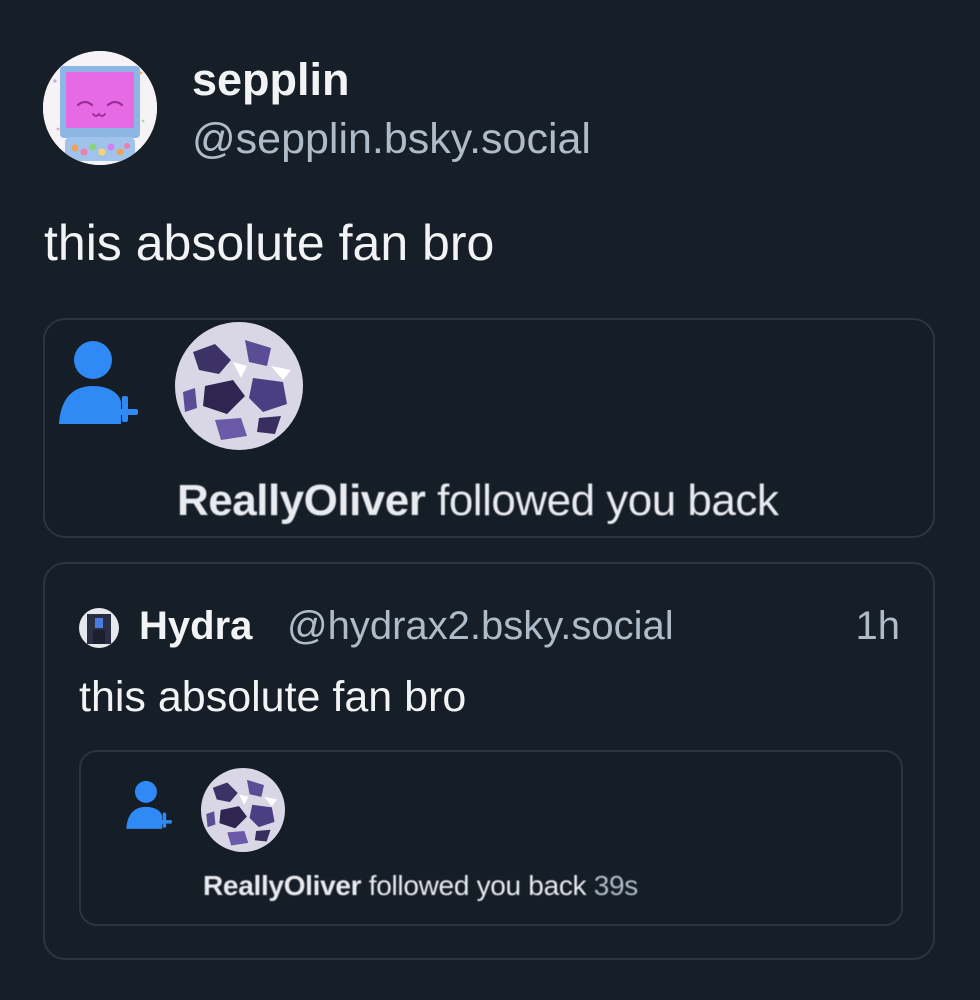  I want to click on quote-author-display-name: Hydra, so click(195, 626).